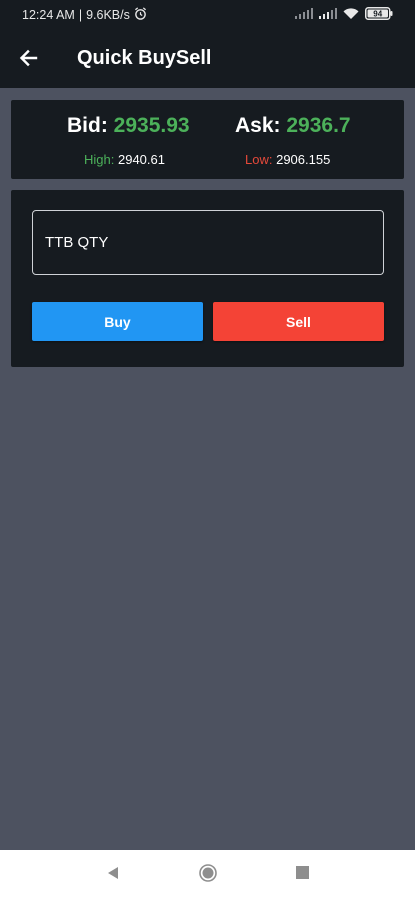 Image resolution: width=415 pixels, height=900 pixels. I want to click on high-value: 2940.61, so click(141, 159).